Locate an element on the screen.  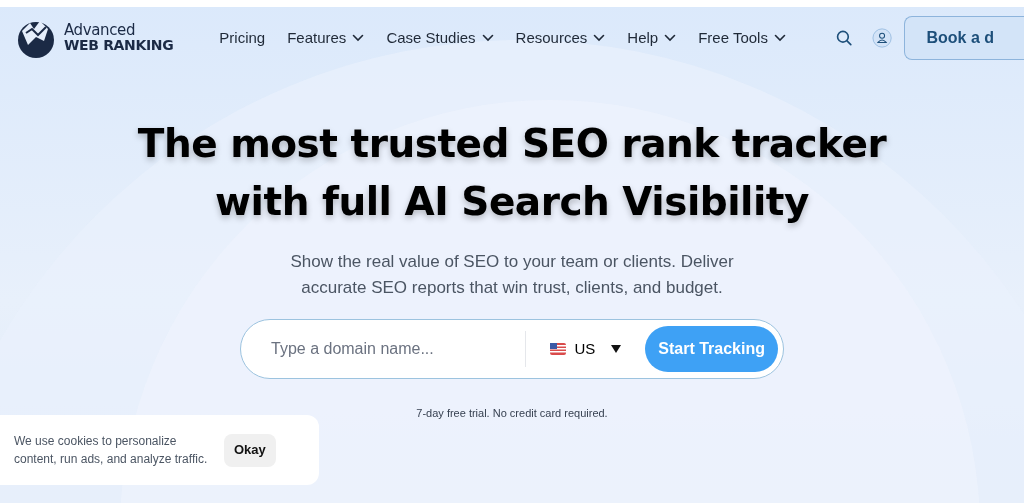
hero-title: with full AI Search Visibility is located at coordinates (512, 202).